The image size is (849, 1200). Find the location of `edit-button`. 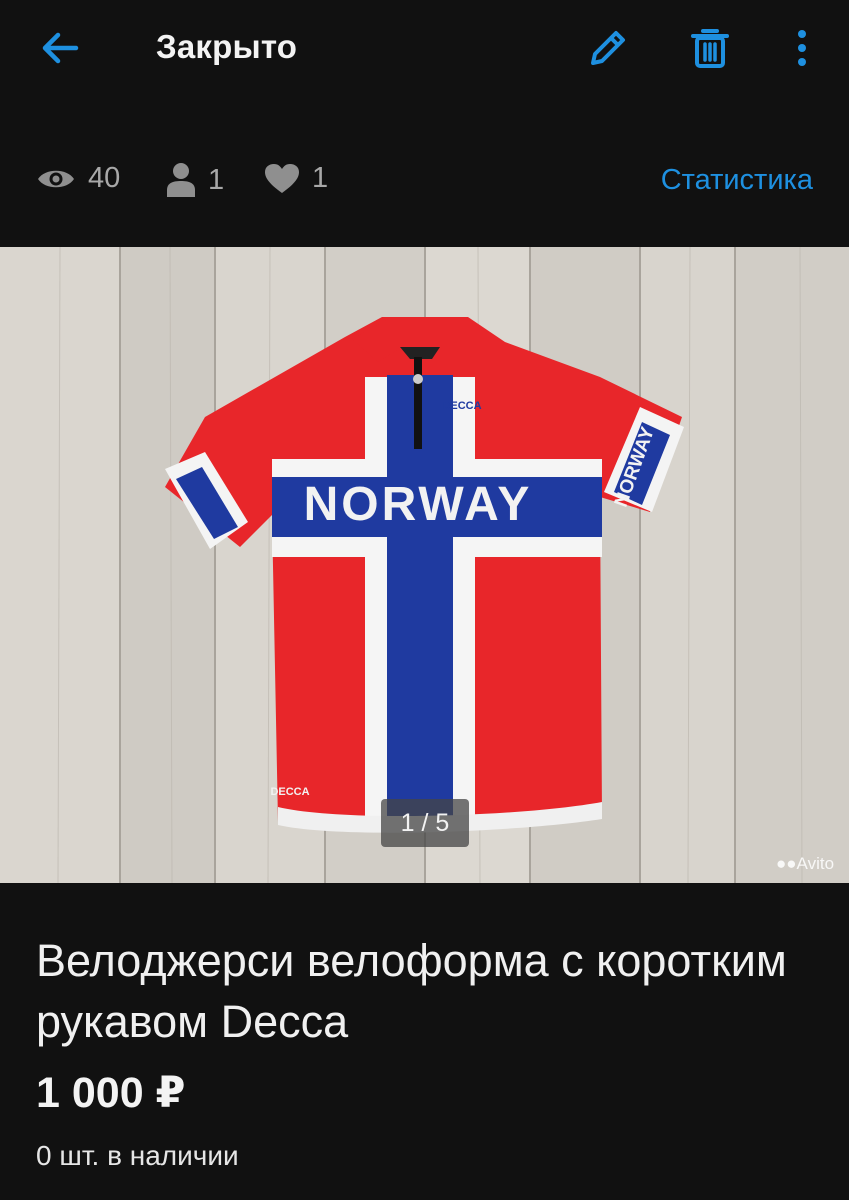

edit-button is located at coordinates (608, 48).